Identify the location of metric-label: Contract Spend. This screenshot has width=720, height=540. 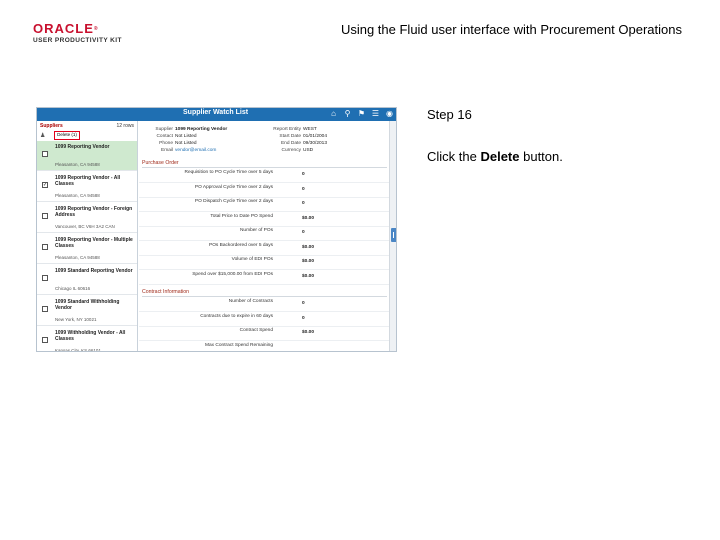
(256, 330).